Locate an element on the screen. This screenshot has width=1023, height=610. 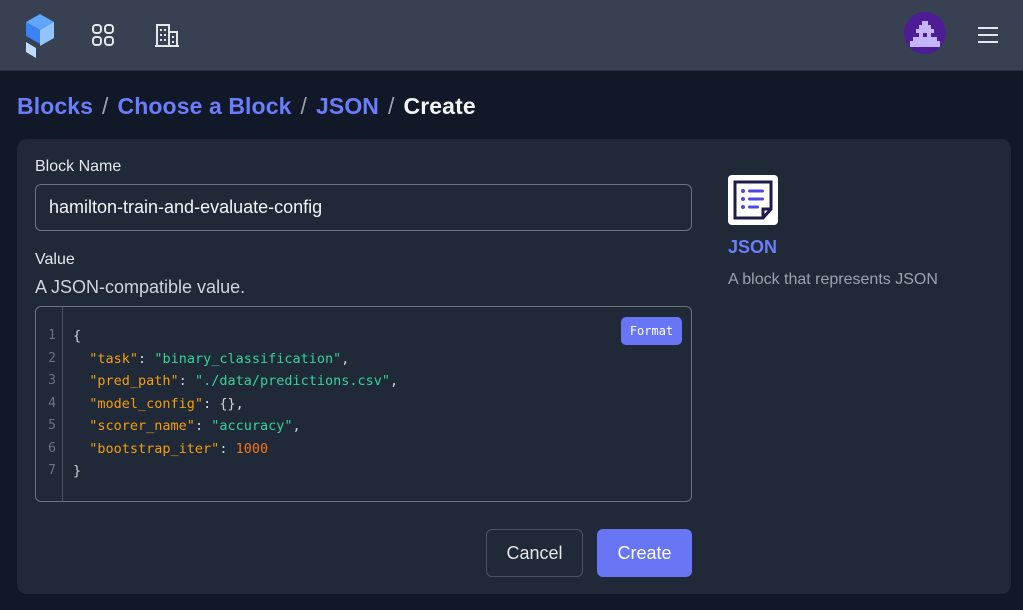
line-number: 4 is located at coordinates (52, 403).